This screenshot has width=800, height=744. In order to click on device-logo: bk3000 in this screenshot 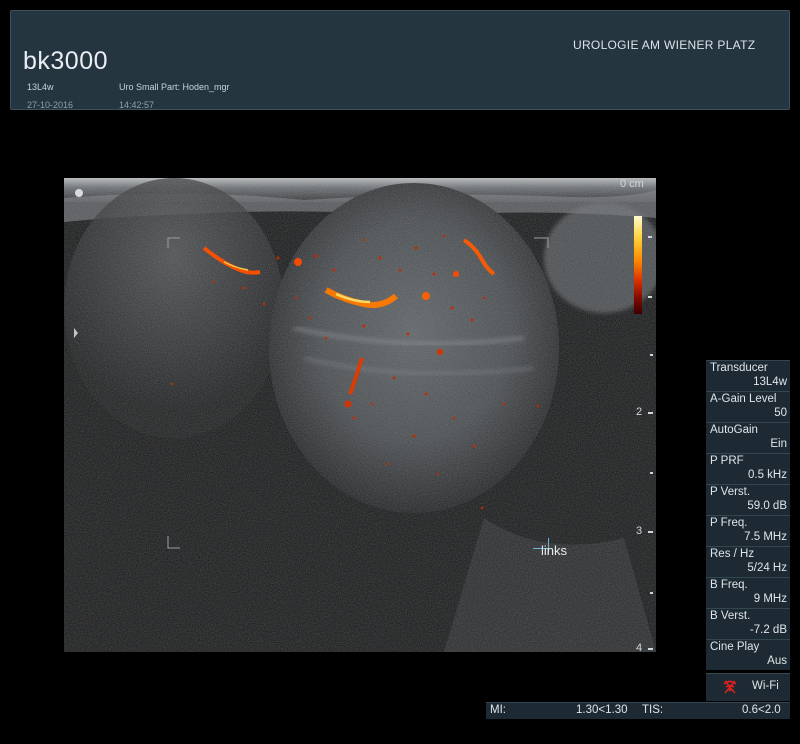, I will do `click(66, 61)`.